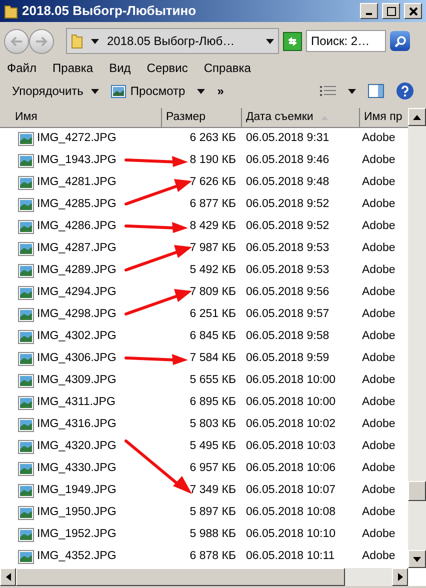 The height and width of the screenshot is (588, 426). Describe the element at coordinates (212, 490) in the screenshot. I see `size-cell-text: 7 349 КБ` at that location.